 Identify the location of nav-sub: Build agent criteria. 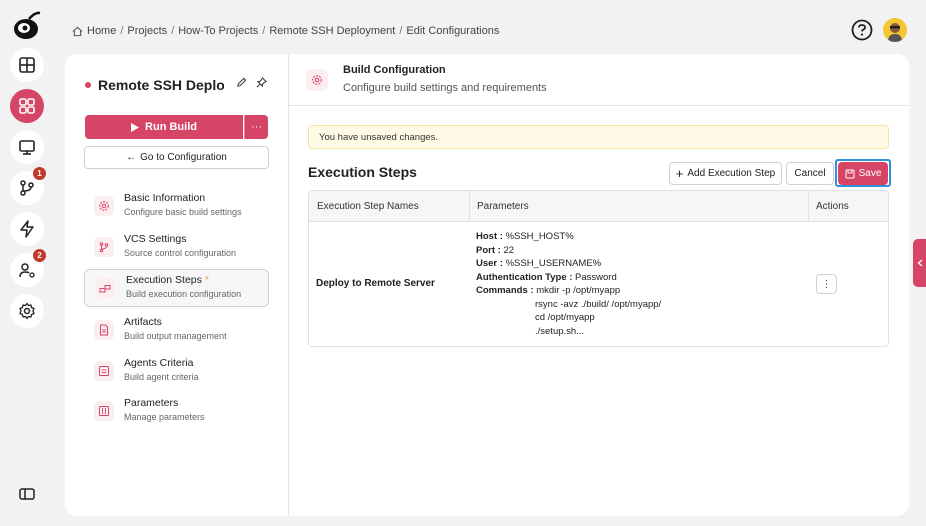
(161, 377).